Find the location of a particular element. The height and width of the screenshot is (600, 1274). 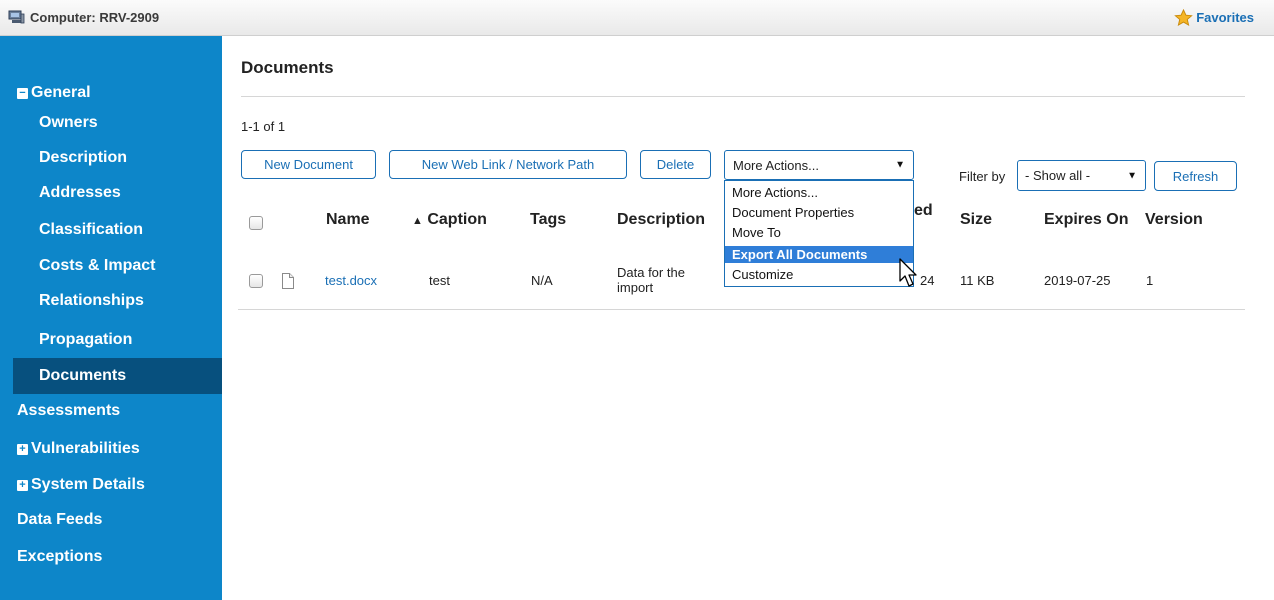

sidebar-item-vulnerabilities: + Vulnerabilities is located at coordinates (111, 449).